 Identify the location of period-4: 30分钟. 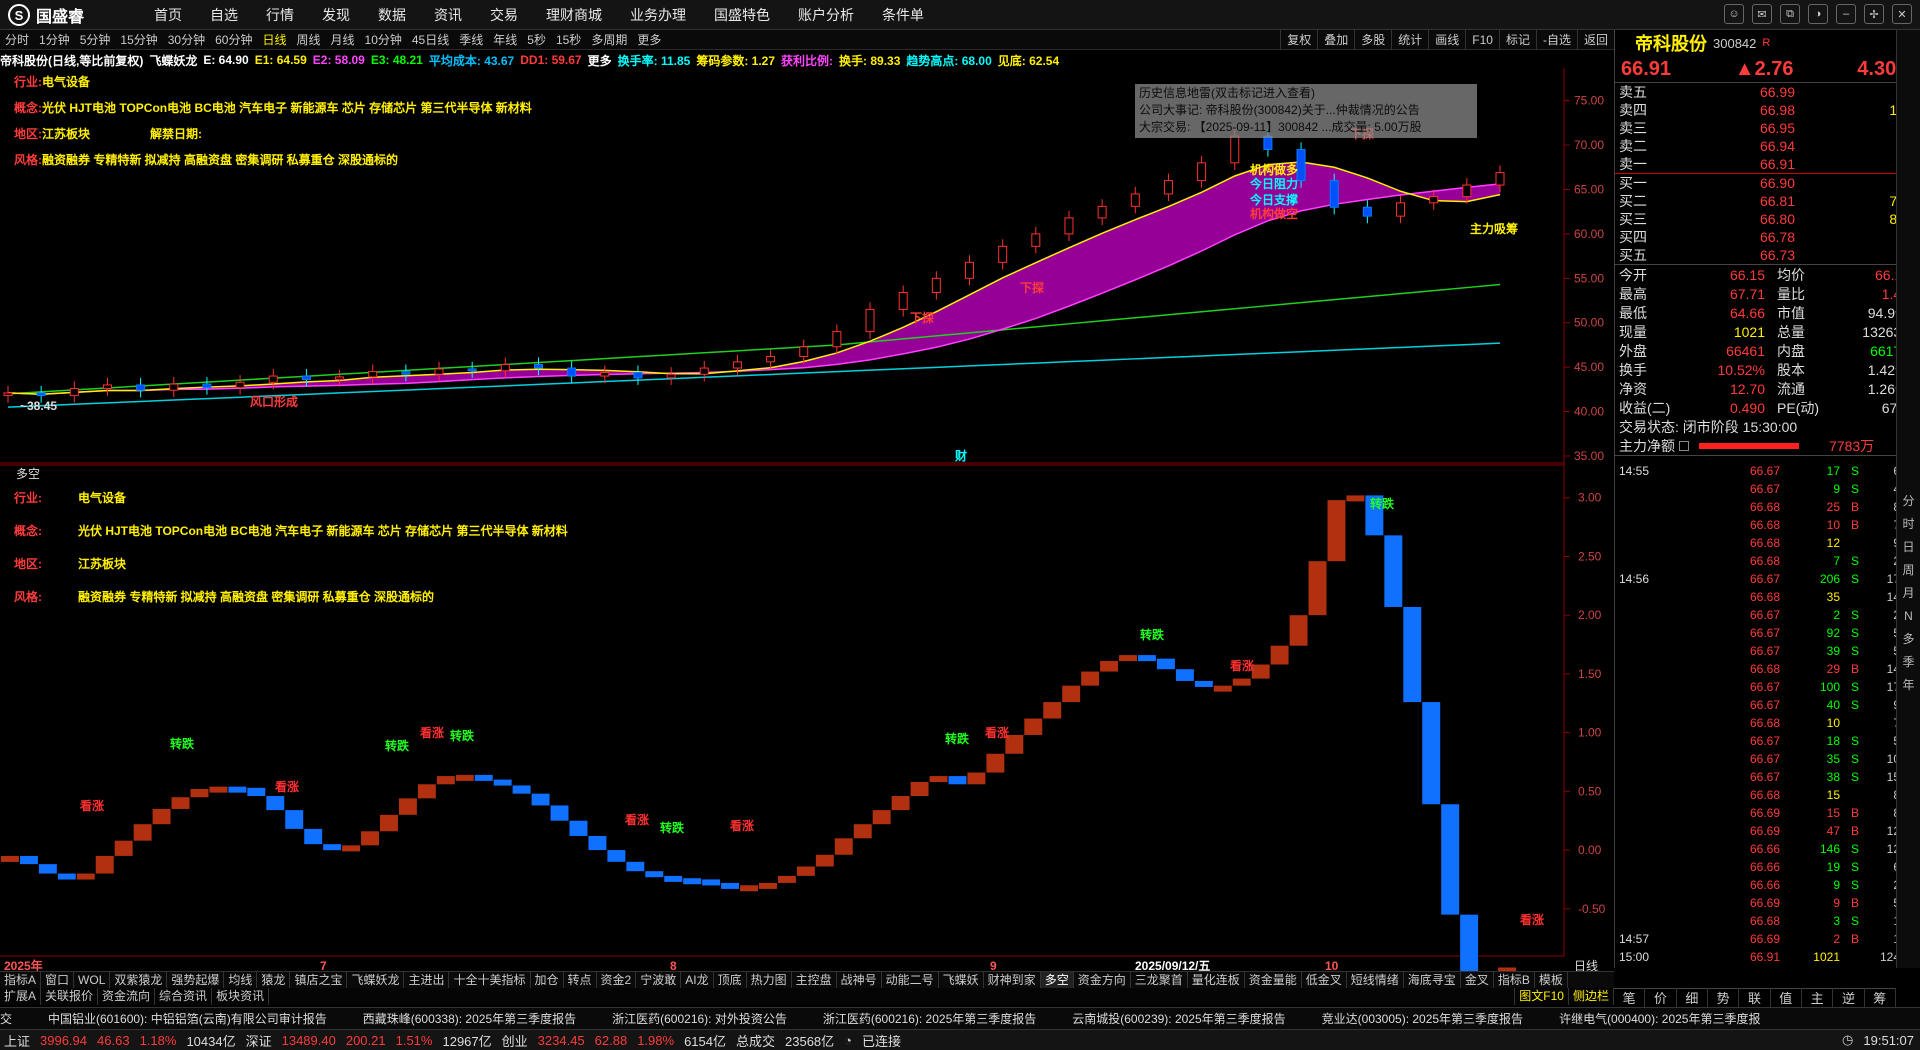
(186, 39).